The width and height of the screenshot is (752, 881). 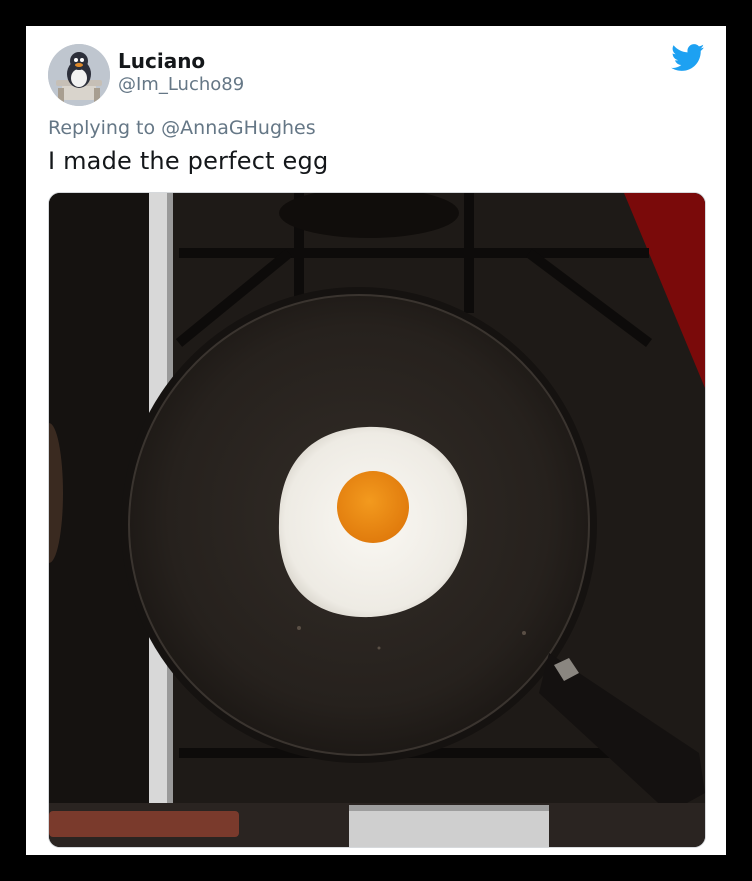 I want to click on reply-mention-link: @AnnaGHughes, so click(x=238, y=128).